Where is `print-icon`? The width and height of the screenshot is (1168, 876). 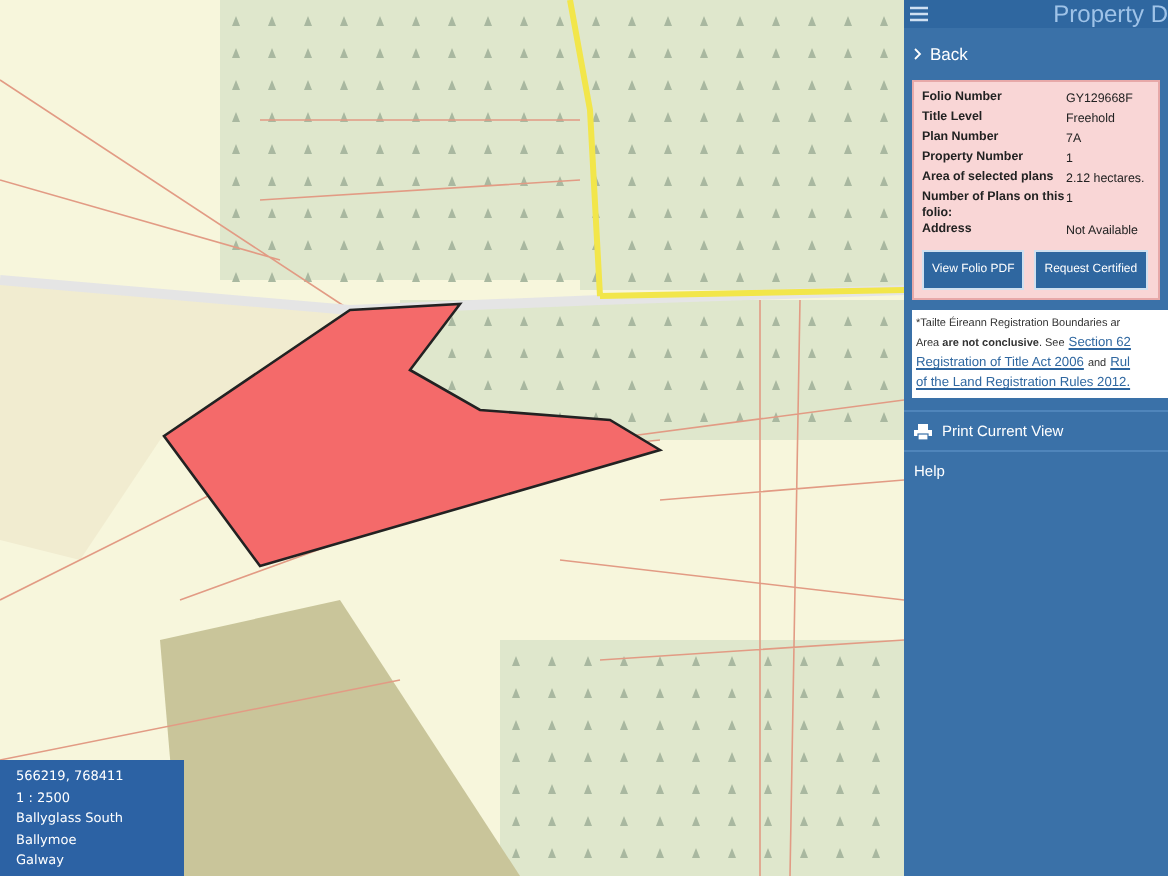
print-icon is located at coordinates (923, 431).